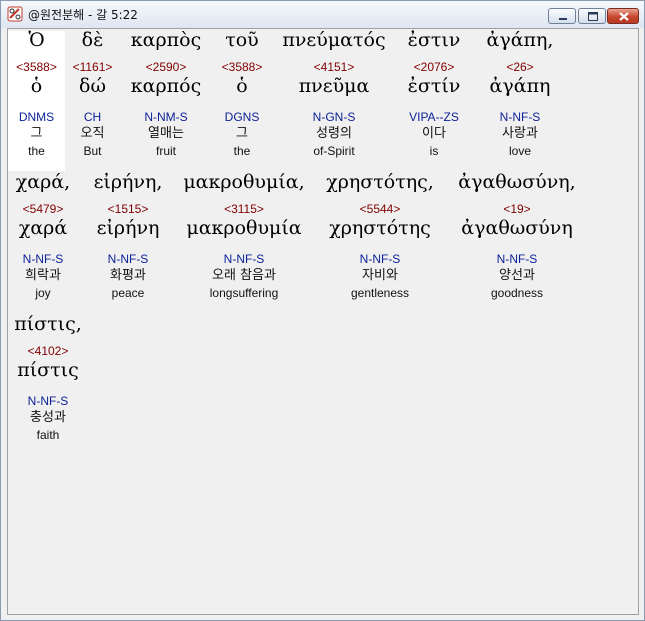  Describe the element at coordinates (562, 16) in the screenshot. I see `minimize-button` at that location.